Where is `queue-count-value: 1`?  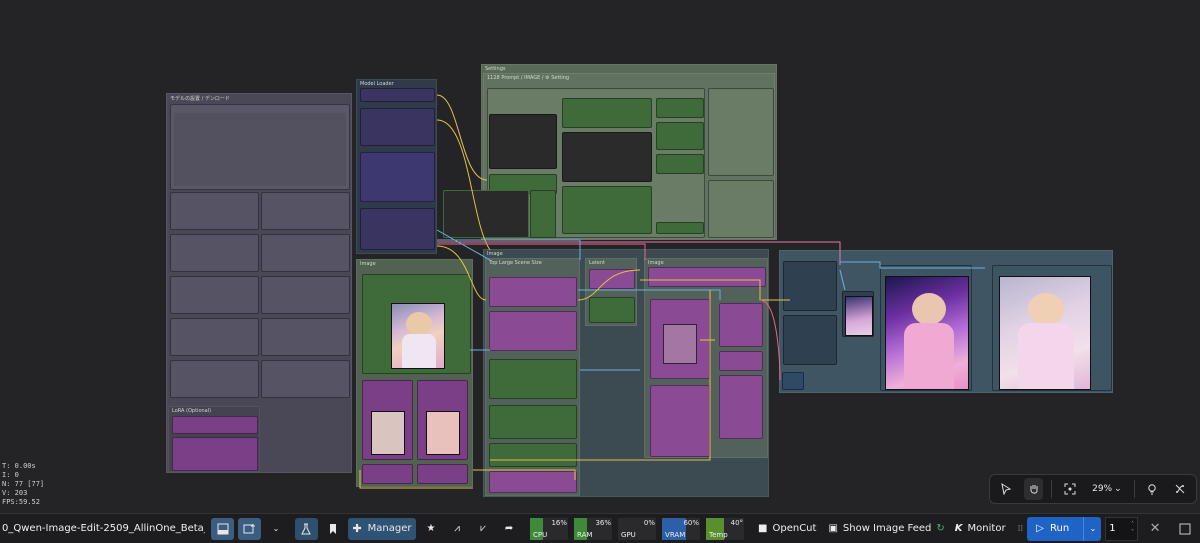
queue-count-value: 1 is located at coordinates (1112, 528).